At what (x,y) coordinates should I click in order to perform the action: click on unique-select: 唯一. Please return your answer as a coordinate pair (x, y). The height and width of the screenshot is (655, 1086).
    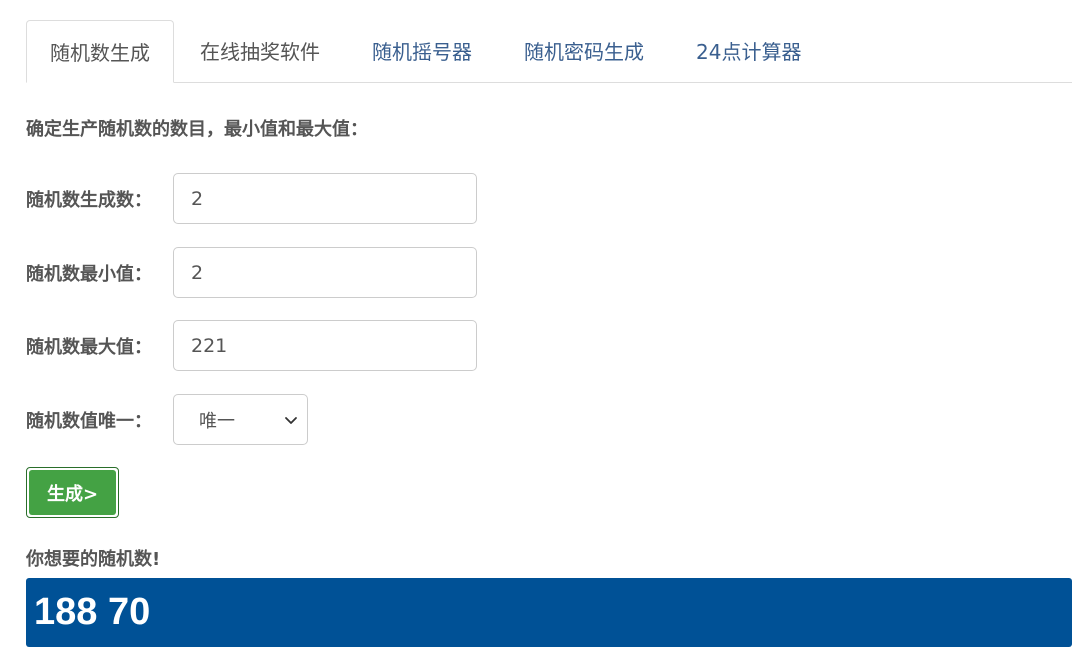
    Looking at the image, I should click on (240, 419).